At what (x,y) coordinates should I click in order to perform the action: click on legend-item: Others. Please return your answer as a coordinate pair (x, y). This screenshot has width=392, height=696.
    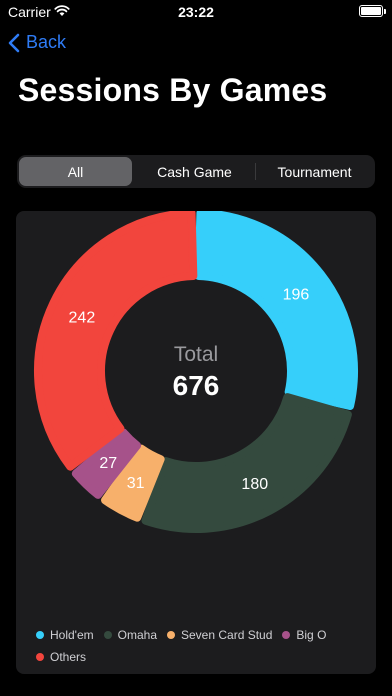
    Looking at the image, I should click on (61, 657).